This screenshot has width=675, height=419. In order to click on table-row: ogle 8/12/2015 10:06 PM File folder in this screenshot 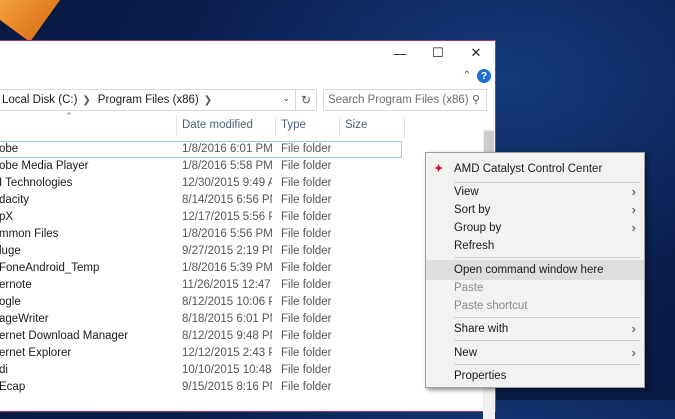, I will do `click(240, 302)`.